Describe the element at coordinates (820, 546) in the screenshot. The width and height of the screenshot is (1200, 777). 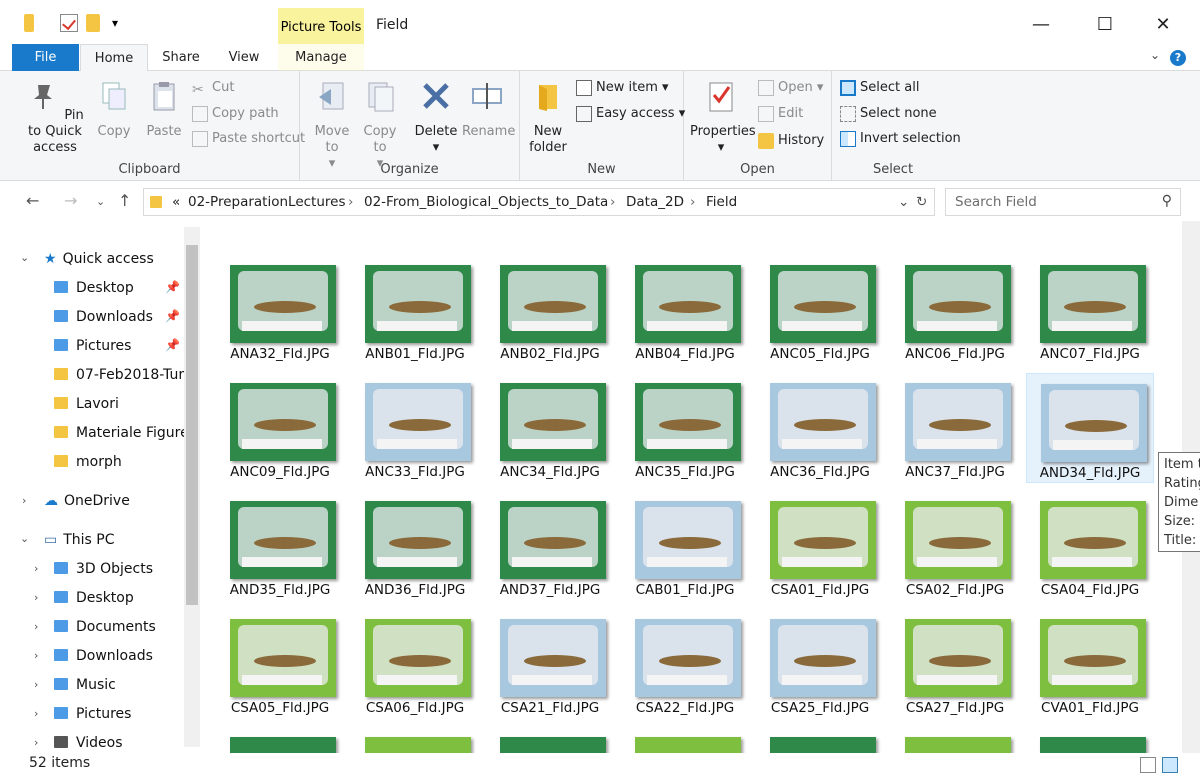
I see `file-item: CSA01_Fld.JPG` at that location.